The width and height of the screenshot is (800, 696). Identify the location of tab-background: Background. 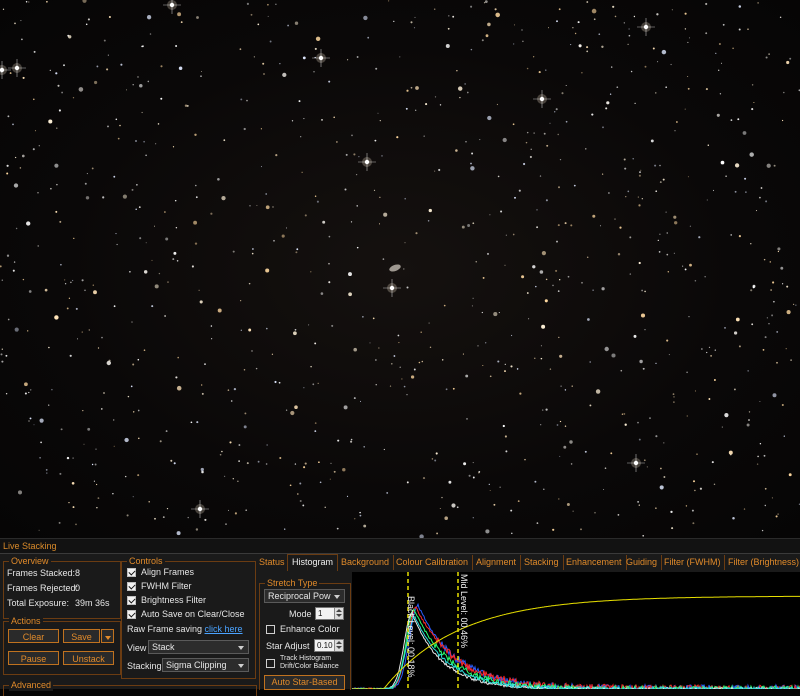
(366, 562).